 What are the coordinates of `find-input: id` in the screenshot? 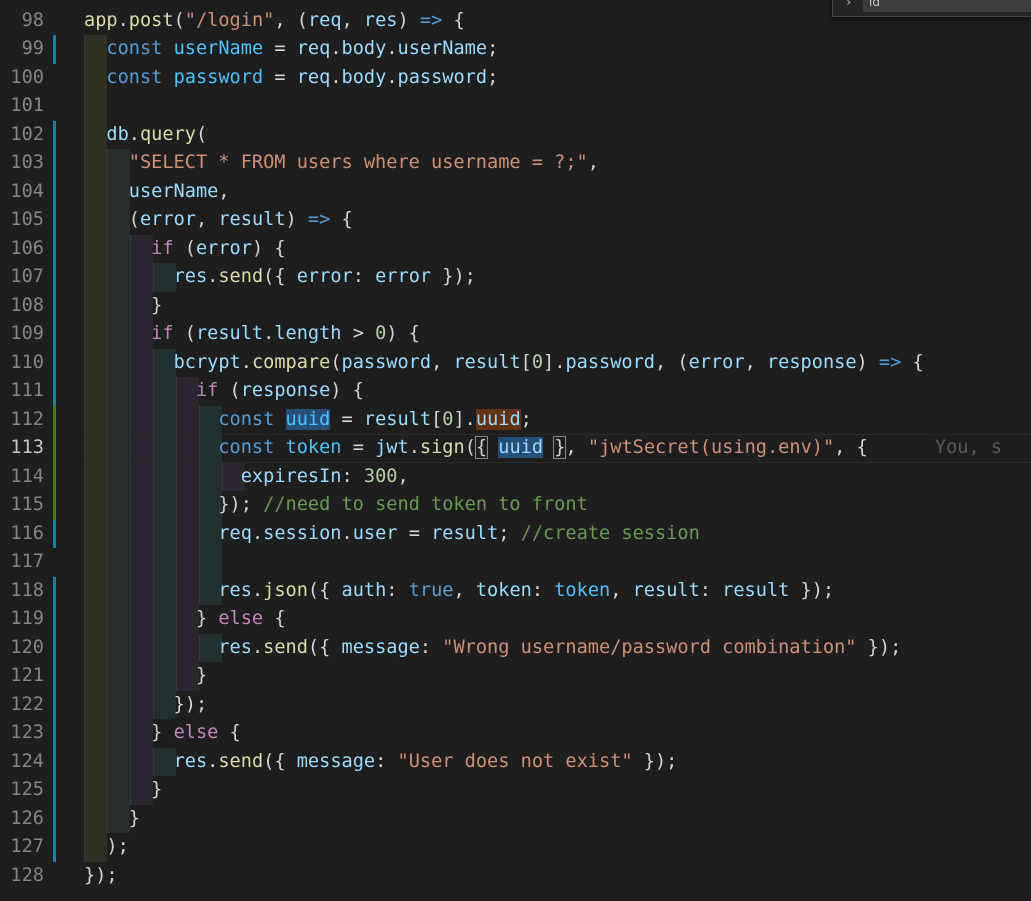 It's located at (947, 6).